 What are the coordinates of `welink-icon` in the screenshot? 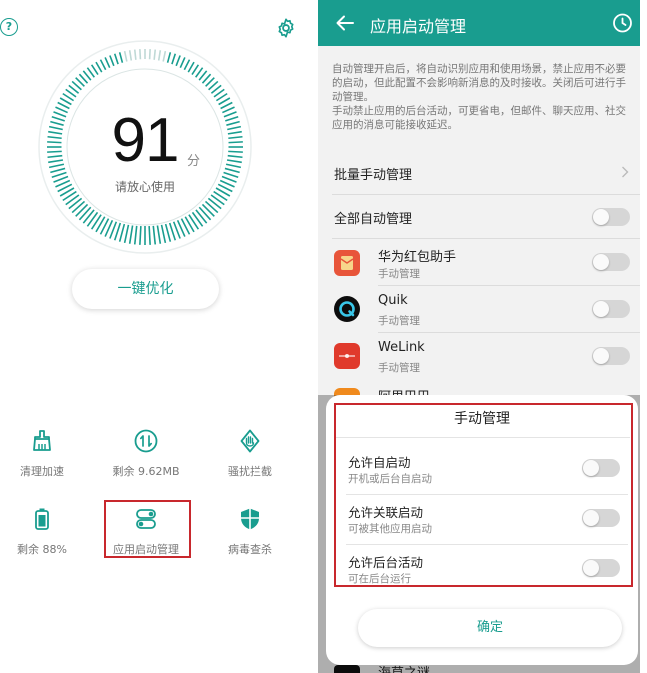 It's located at (347, 356).